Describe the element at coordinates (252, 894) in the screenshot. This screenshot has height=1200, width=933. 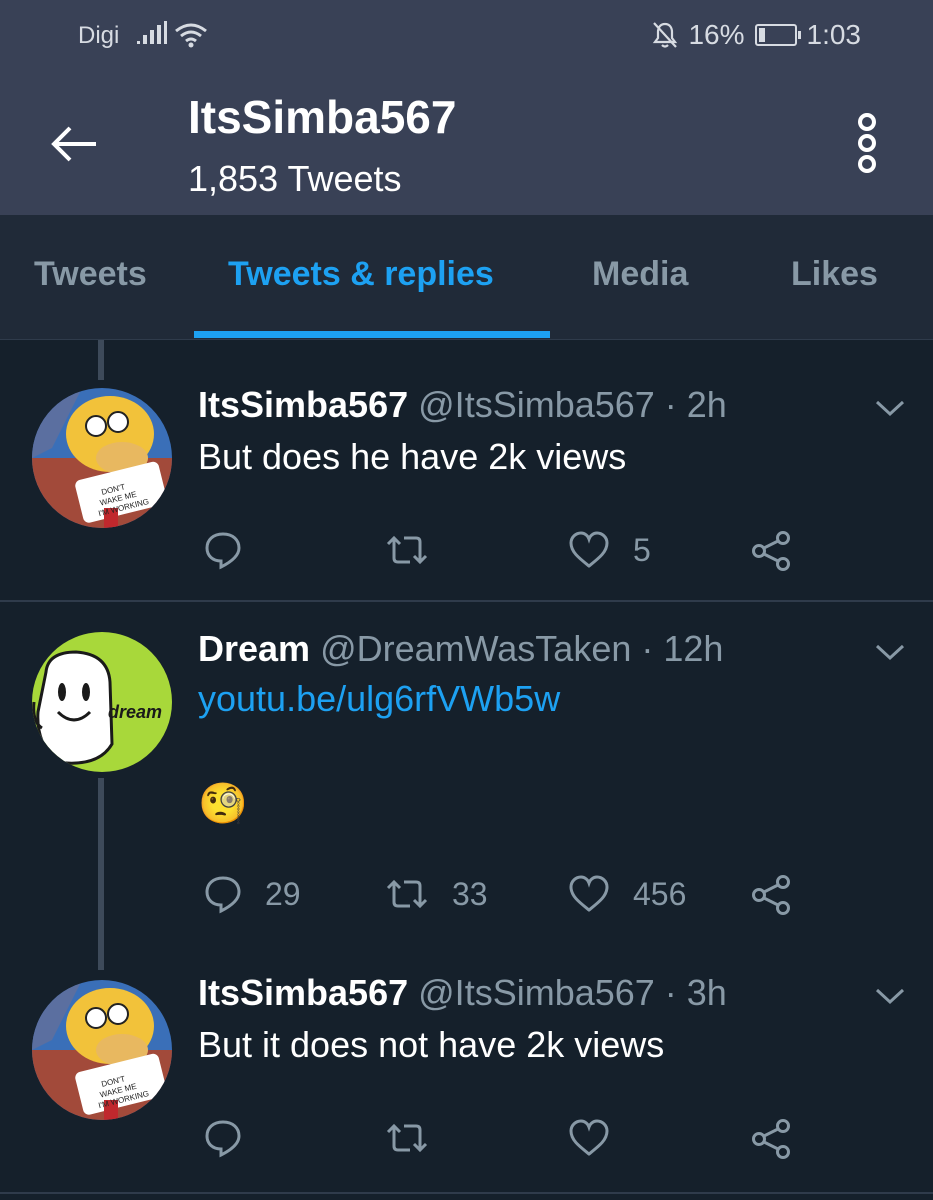
I see `reply-button: 29` at that location.